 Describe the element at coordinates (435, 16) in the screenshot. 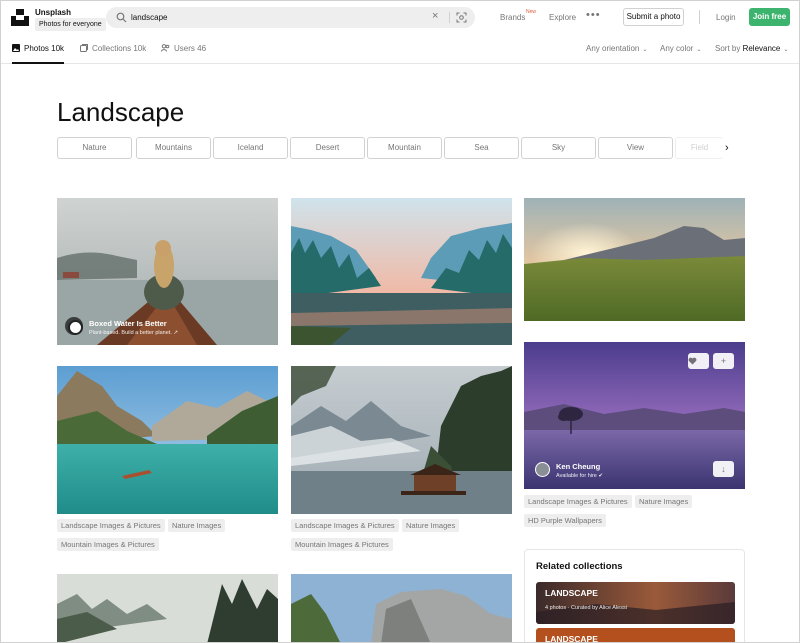

I see `clear-search-icon: ×` at that location.